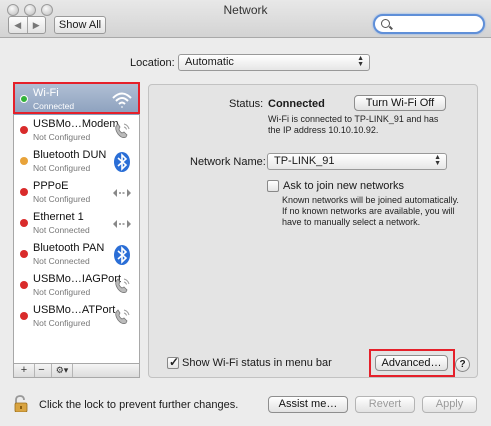 The image size is (491, 426). I want to click on service-item-usb-atport: USBMo…ATPort Not Configured, so click(76, 316).